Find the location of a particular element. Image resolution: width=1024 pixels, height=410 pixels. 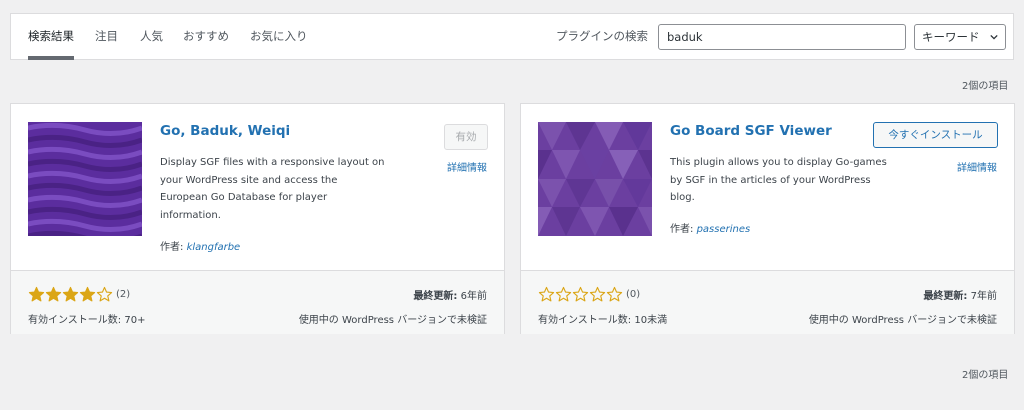

last-updated: 最終更新: 7年前 is located at coordinates (960, 294).